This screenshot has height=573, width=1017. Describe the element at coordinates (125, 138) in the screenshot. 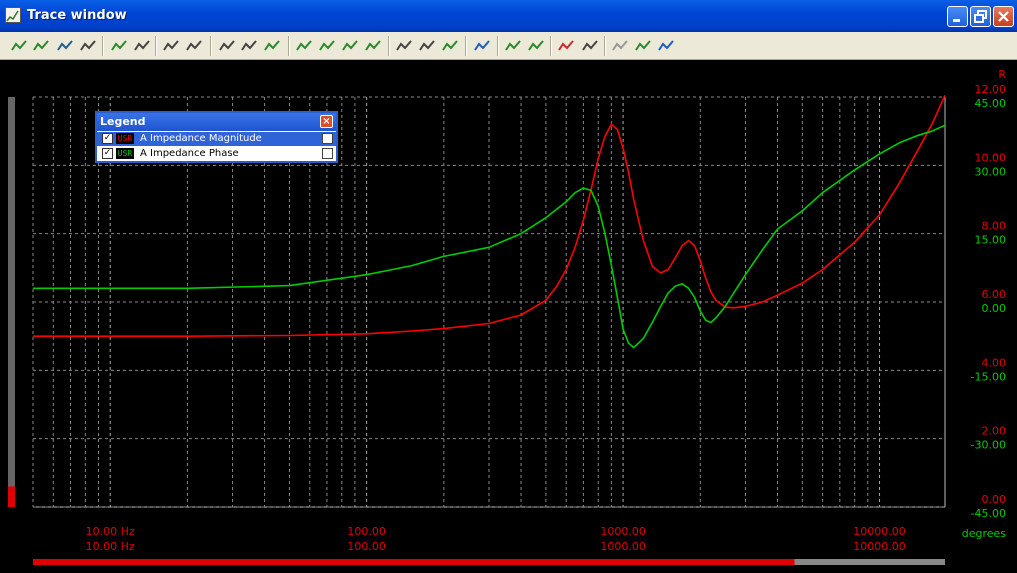

I see `trace-badge-magnitude: USR` at that location.